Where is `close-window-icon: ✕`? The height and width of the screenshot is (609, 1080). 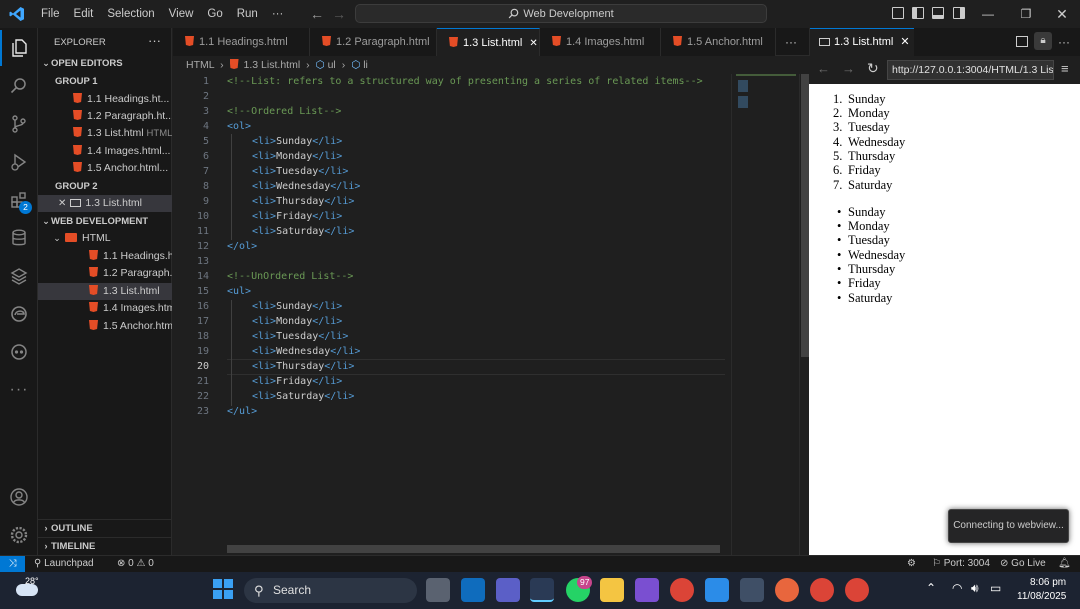
close-window-icon: ✕ is located at coordinates (1062, 14).